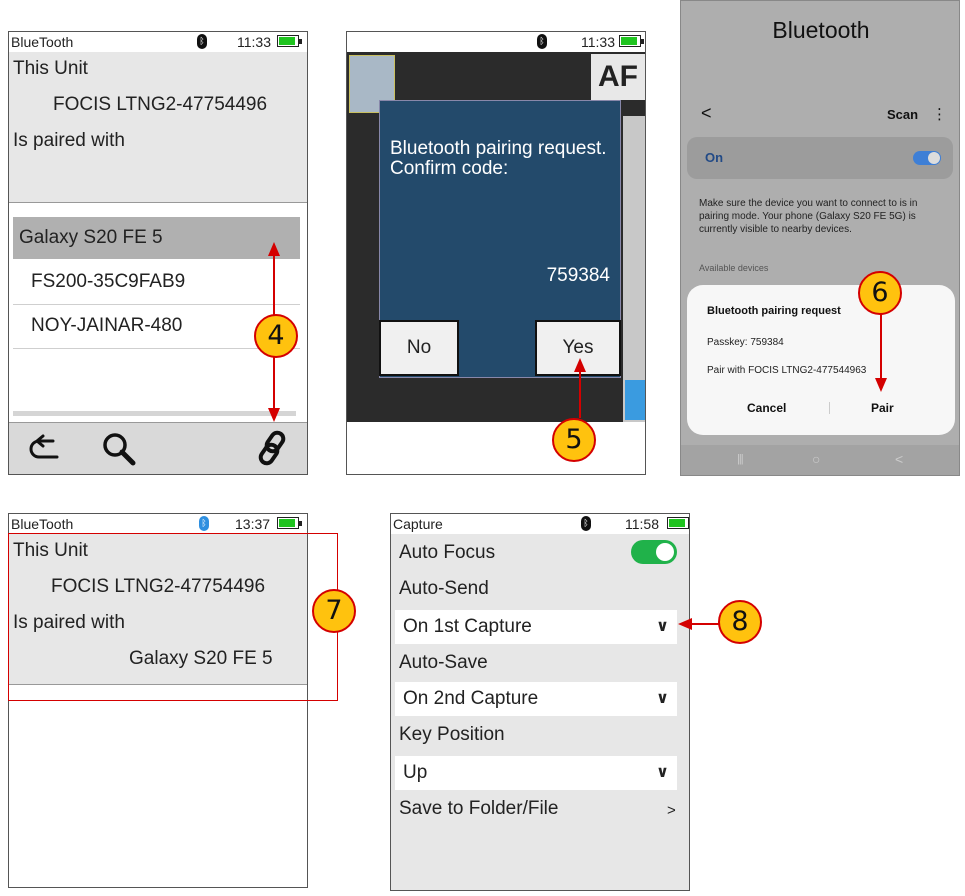 This screenshot has width=965, height=896. I want to click on annotation-badge-7: 7, so click(334, 611).